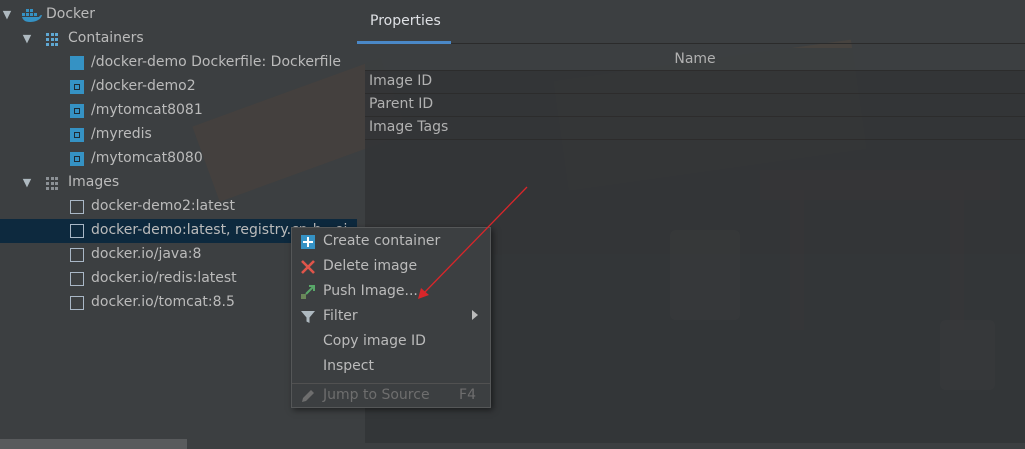 The width and height of the screenshot is (1025, 449). What do you see at coordinates (348, 366) in the screenshot?
I see `menu-item-label: Inspect` at bounding box center [348, 366].